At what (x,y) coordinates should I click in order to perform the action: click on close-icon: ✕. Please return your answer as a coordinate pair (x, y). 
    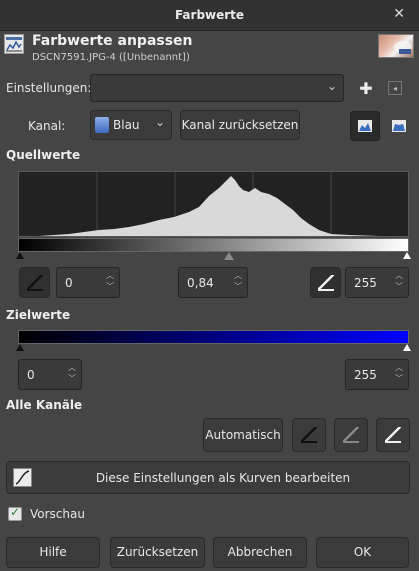
    Looking at the image, I should click on (399, 14).